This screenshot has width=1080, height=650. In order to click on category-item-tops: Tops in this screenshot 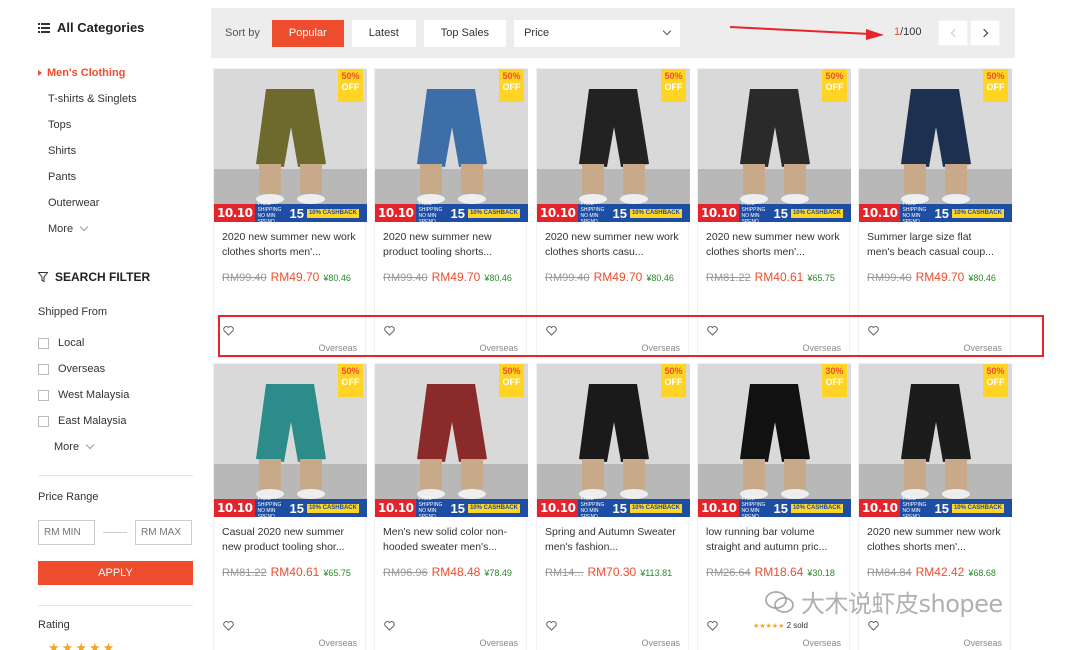, I will do `click(118, 125)`.